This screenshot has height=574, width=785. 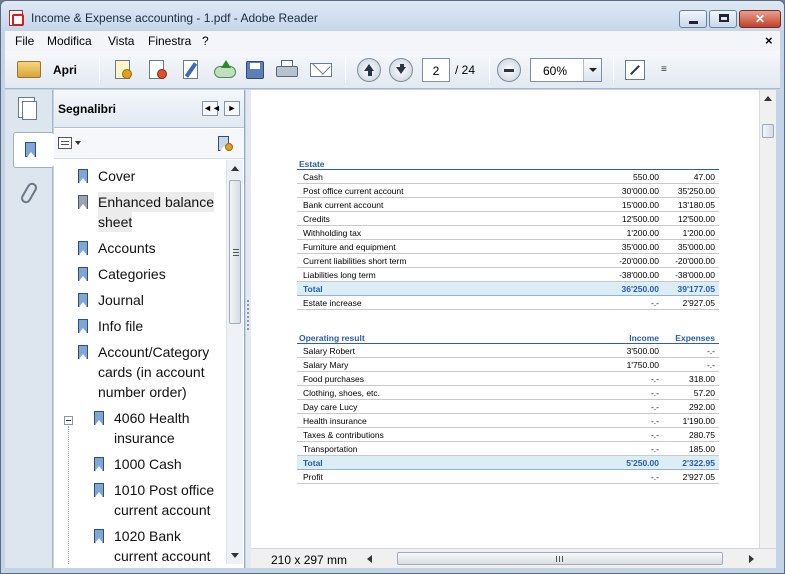 I want to click on bookmarks-scrollbar, so click(x=234, y=362).